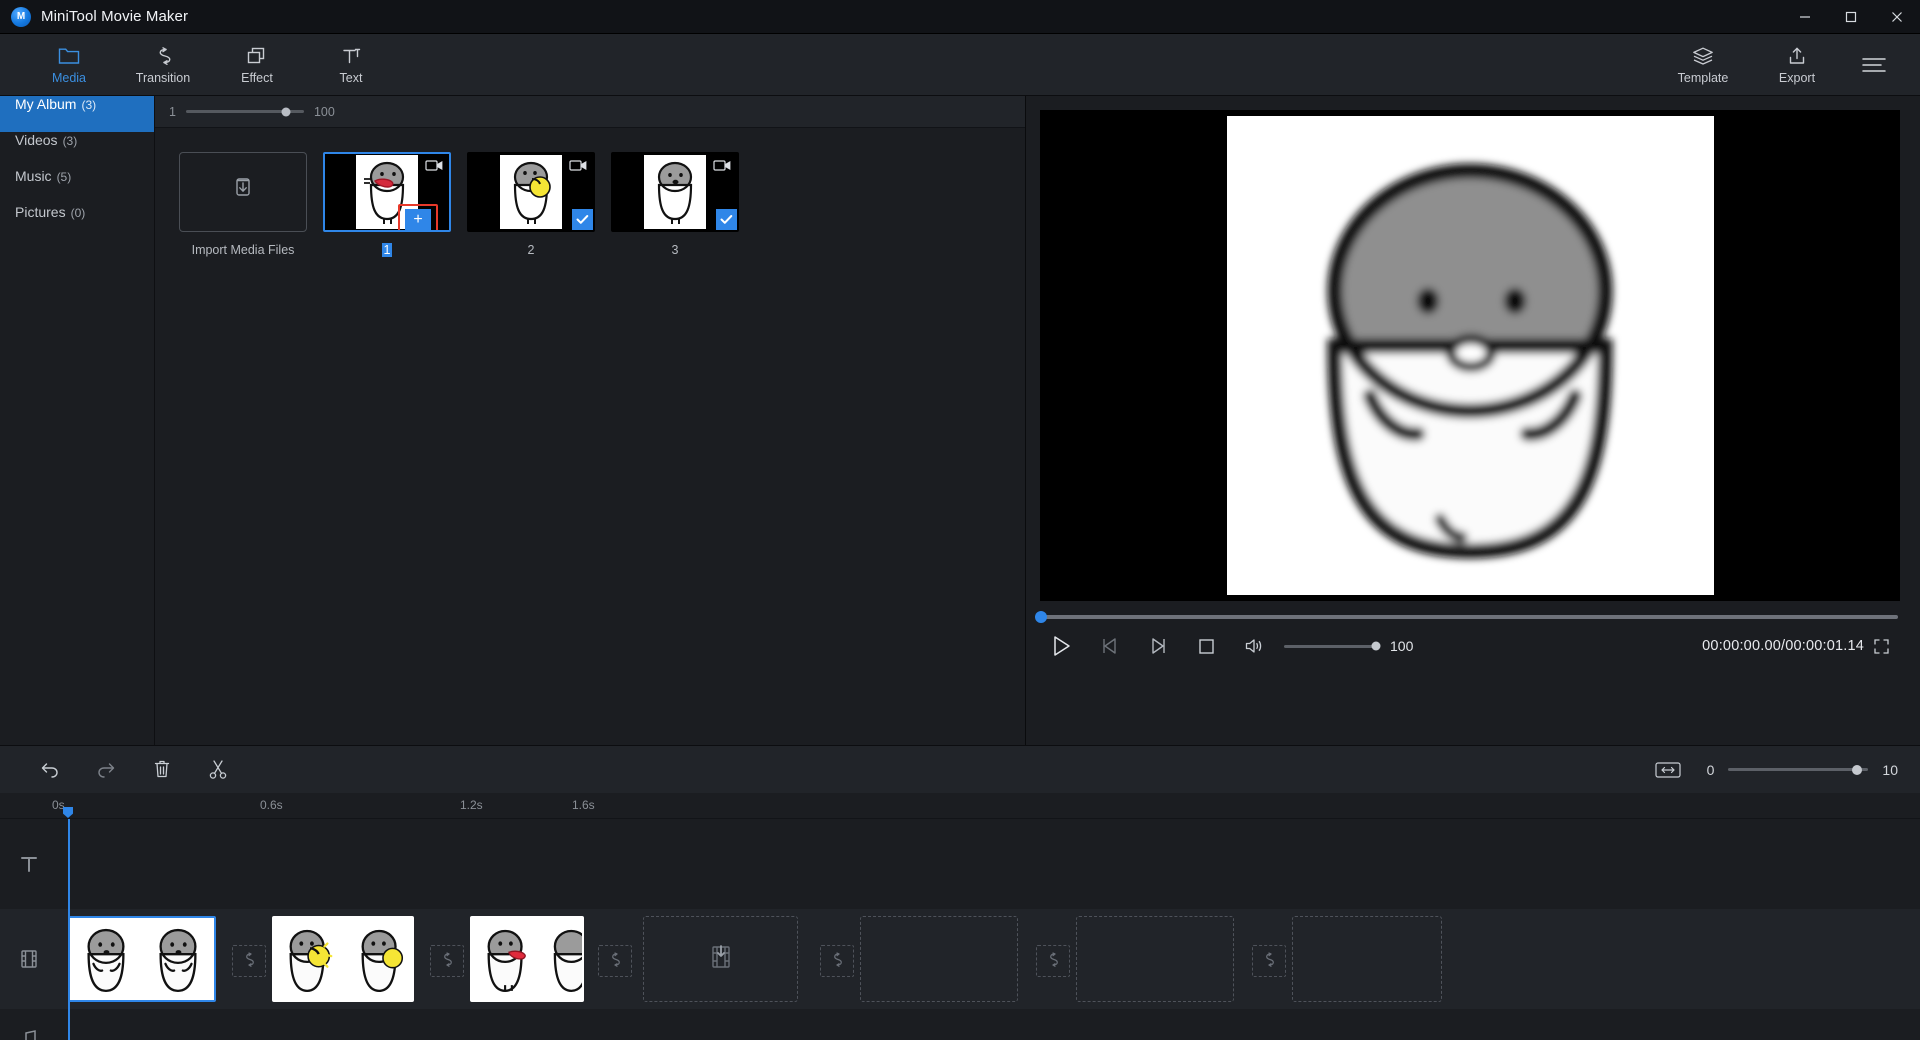 Image resolution: width=1920 pixels, height=1040 pixels. What do you see at coordinates (960, 769) in the screenshot?
I see `timeline-toolbar: 0 10` at bounding box center [960, 769].